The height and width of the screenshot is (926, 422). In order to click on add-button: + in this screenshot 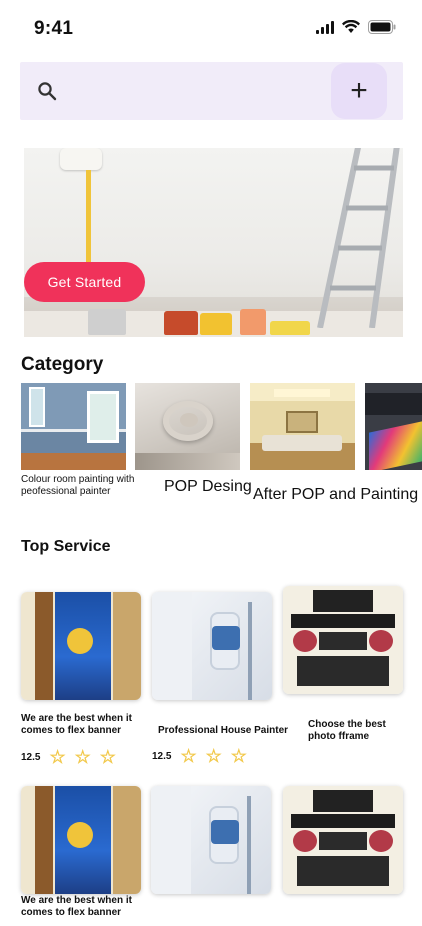, I will do `click(359, 91)`.